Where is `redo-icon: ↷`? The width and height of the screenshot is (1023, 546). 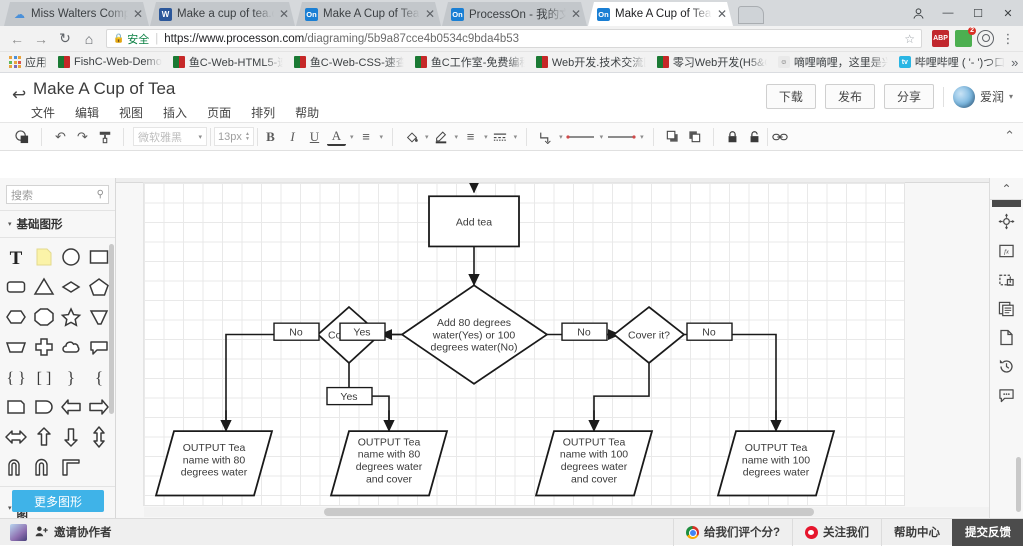 redo-icon: ↷ is located at coordinates (82, 136).